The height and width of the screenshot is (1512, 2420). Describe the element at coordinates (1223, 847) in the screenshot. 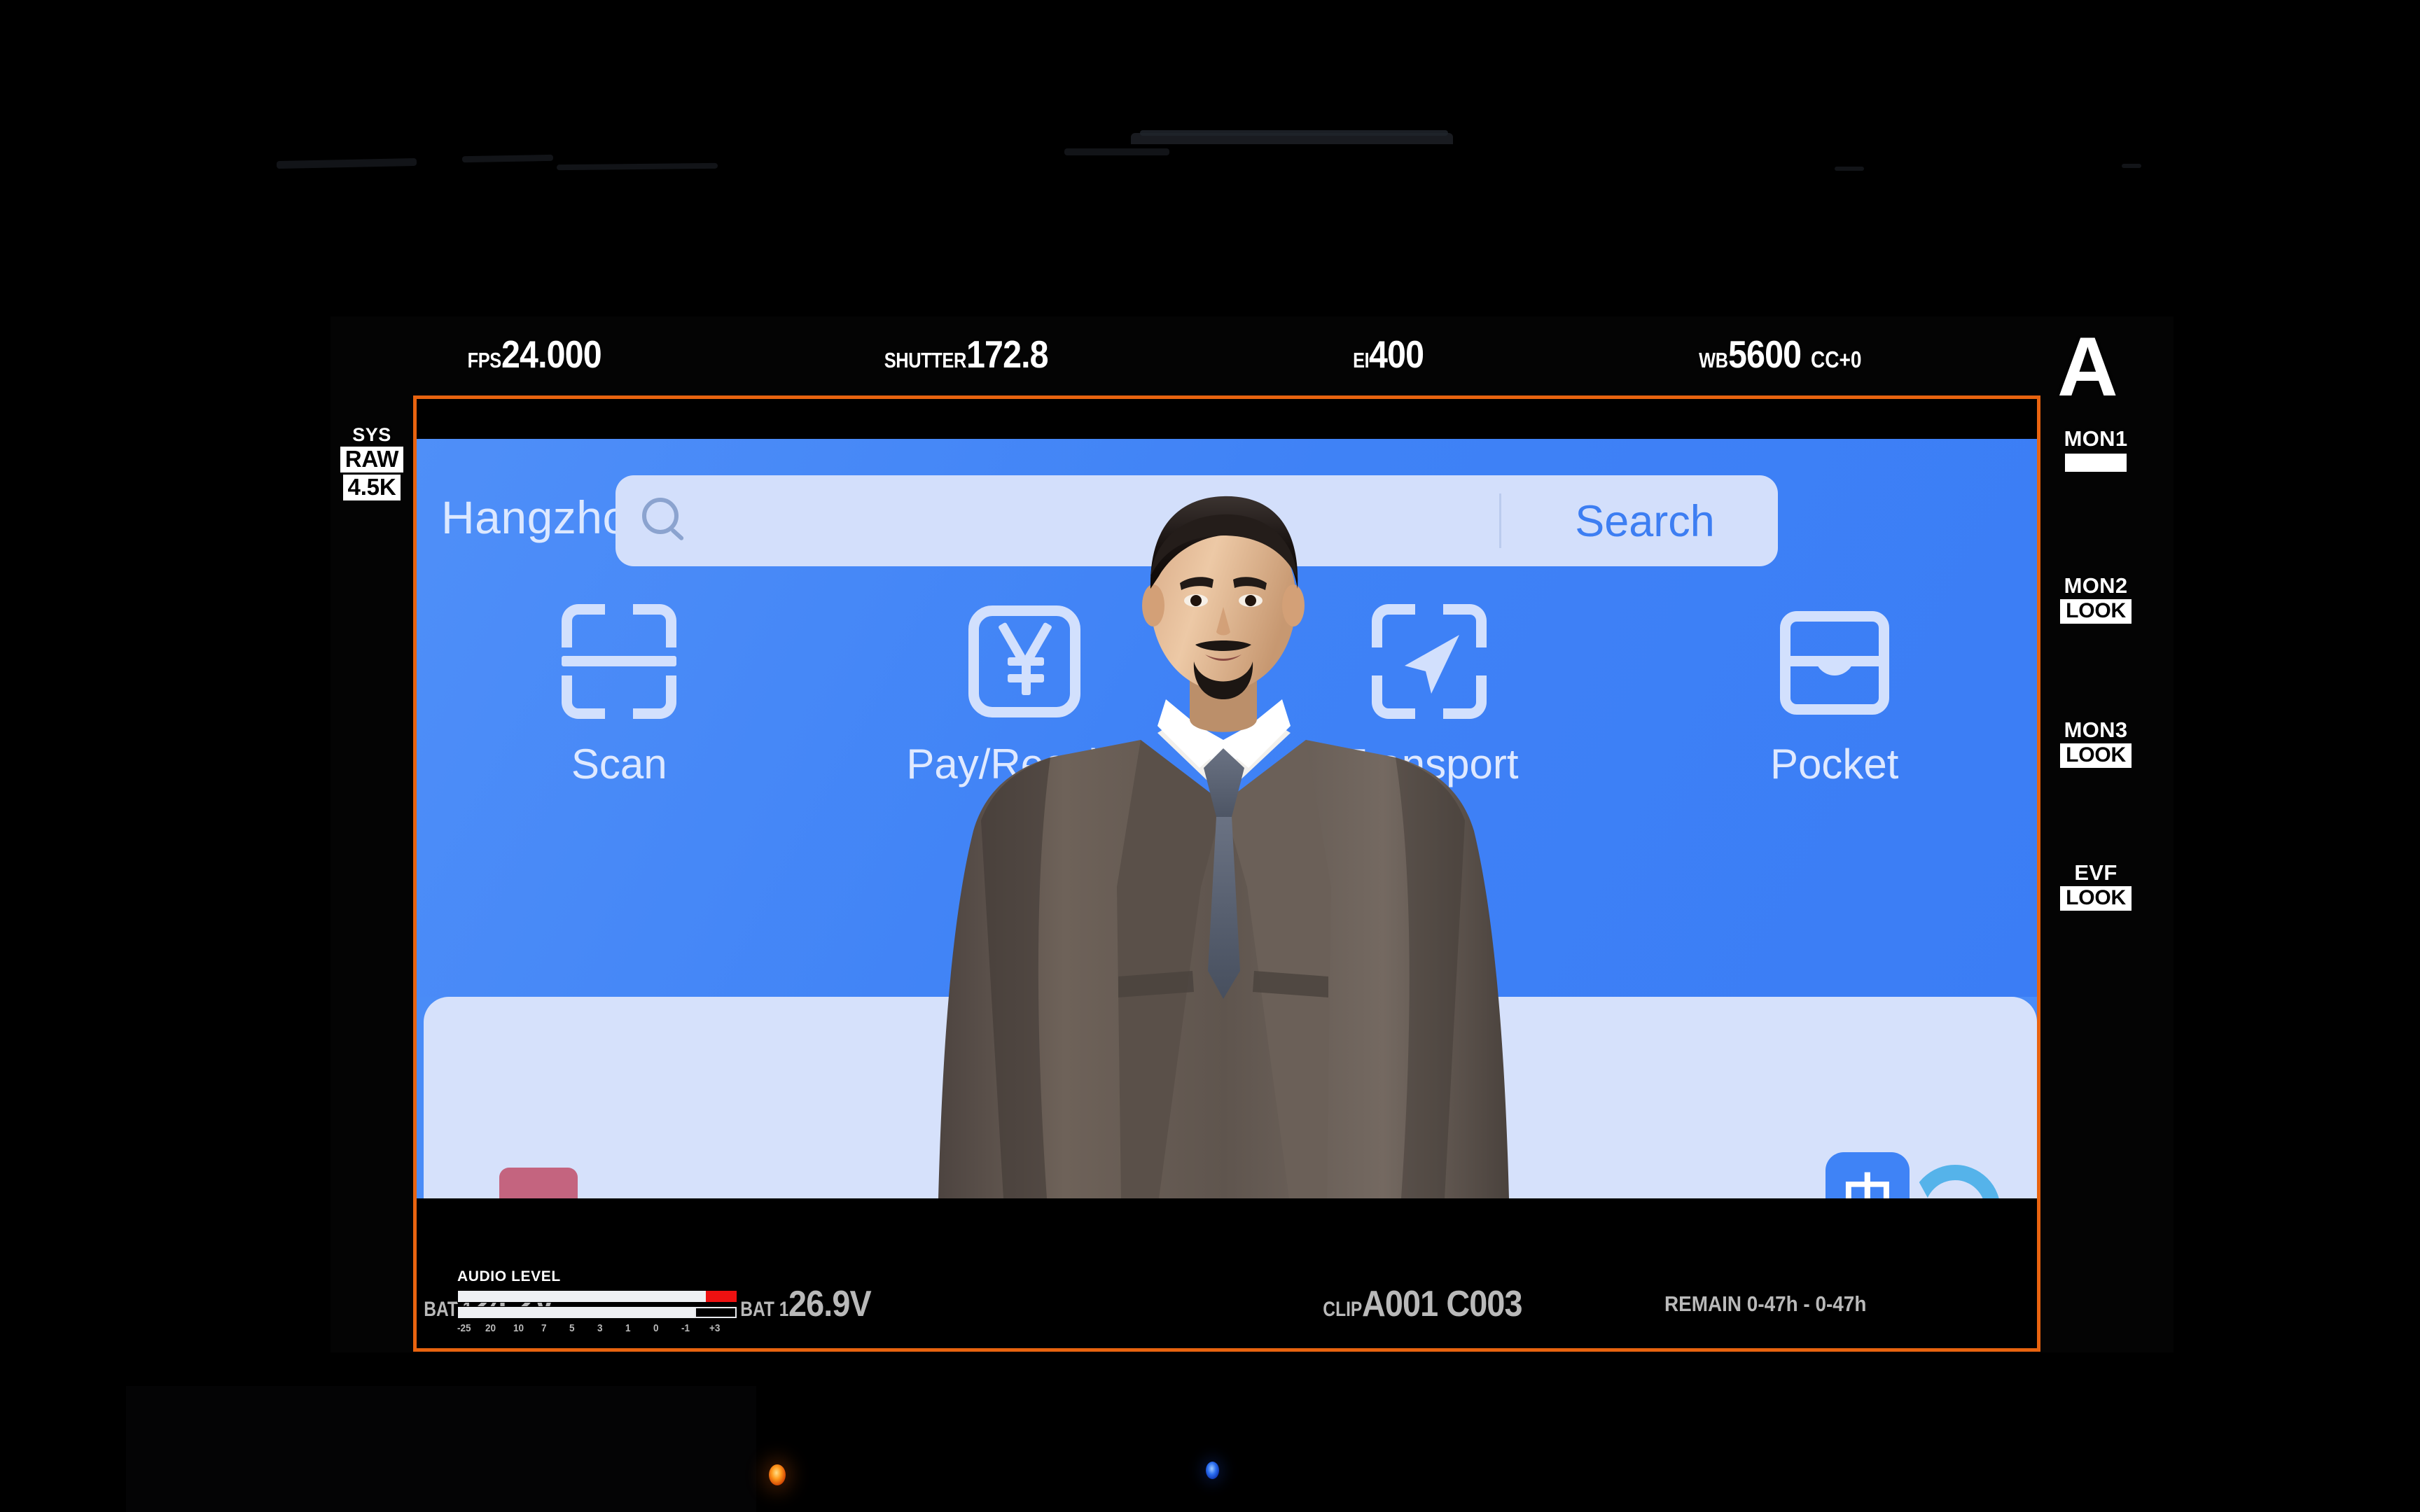

I see `subject-person` at that location.